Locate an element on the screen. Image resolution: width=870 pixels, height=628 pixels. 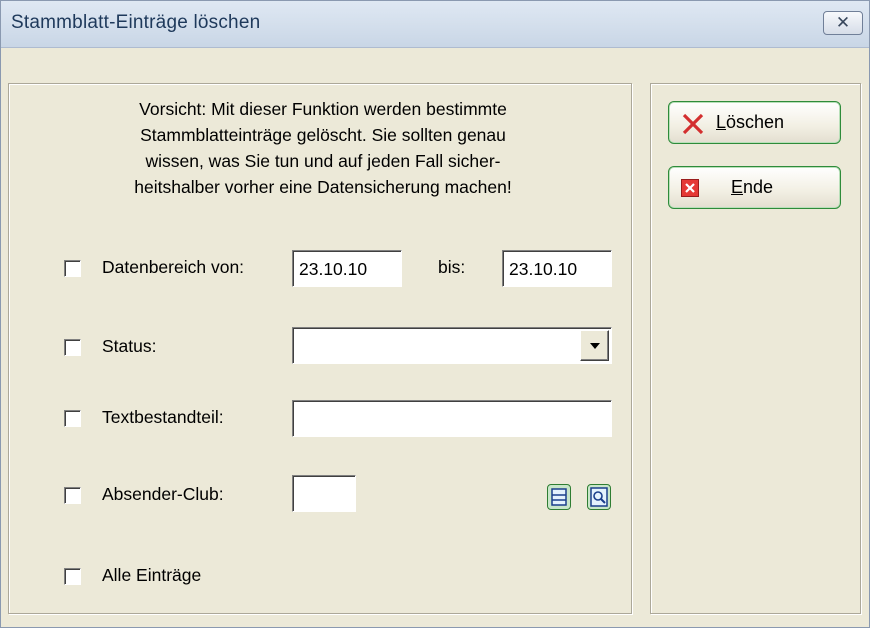
date-to-label: bis: is located at coordinates (452, 267).